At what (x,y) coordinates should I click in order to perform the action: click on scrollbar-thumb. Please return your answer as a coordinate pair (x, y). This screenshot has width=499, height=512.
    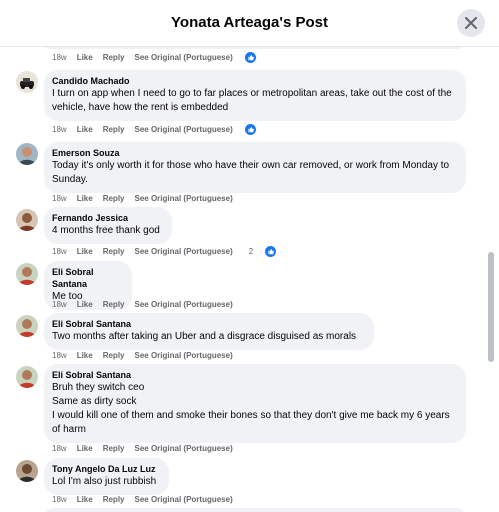
    Looking at the image, I should click on (491, 307).